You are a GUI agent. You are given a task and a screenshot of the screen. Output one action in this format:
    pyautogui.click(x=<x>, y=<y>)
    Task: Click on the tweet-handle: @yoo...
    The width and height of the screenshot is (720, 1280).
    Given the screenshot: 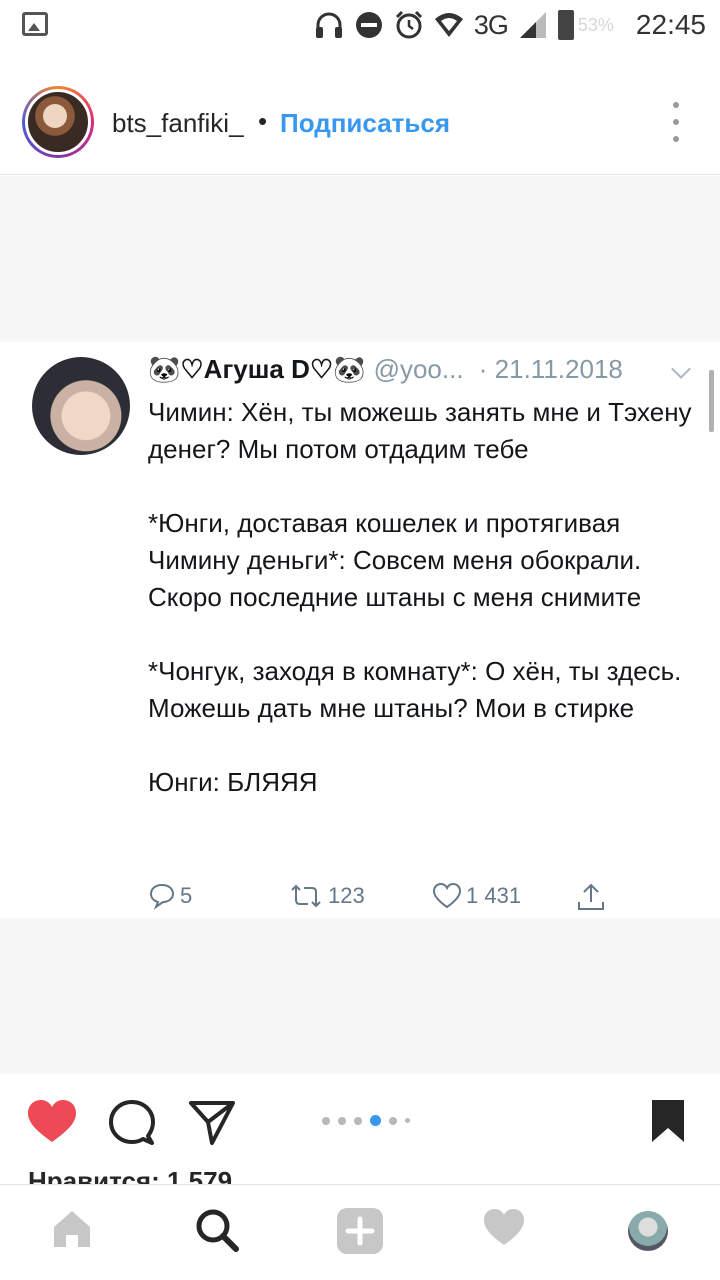 What is the action you would take?
    pyautogui.click(x=418, y=369)
    